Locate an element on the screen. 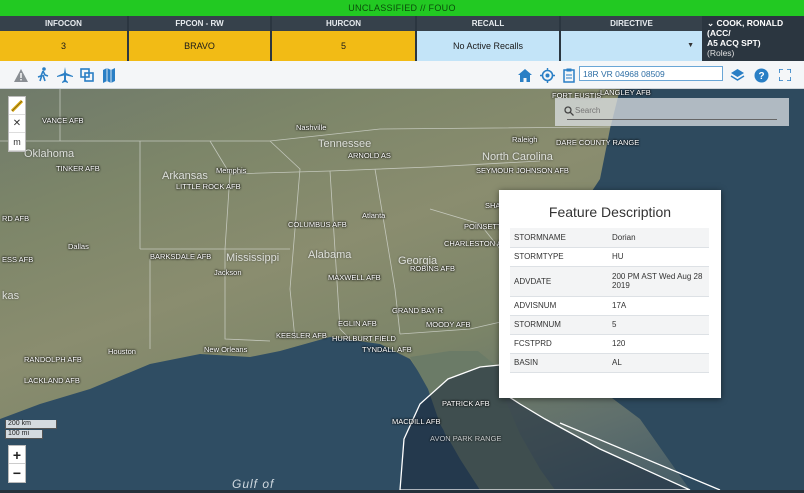  attr-value: 17A is located at coordinates (658, 306).